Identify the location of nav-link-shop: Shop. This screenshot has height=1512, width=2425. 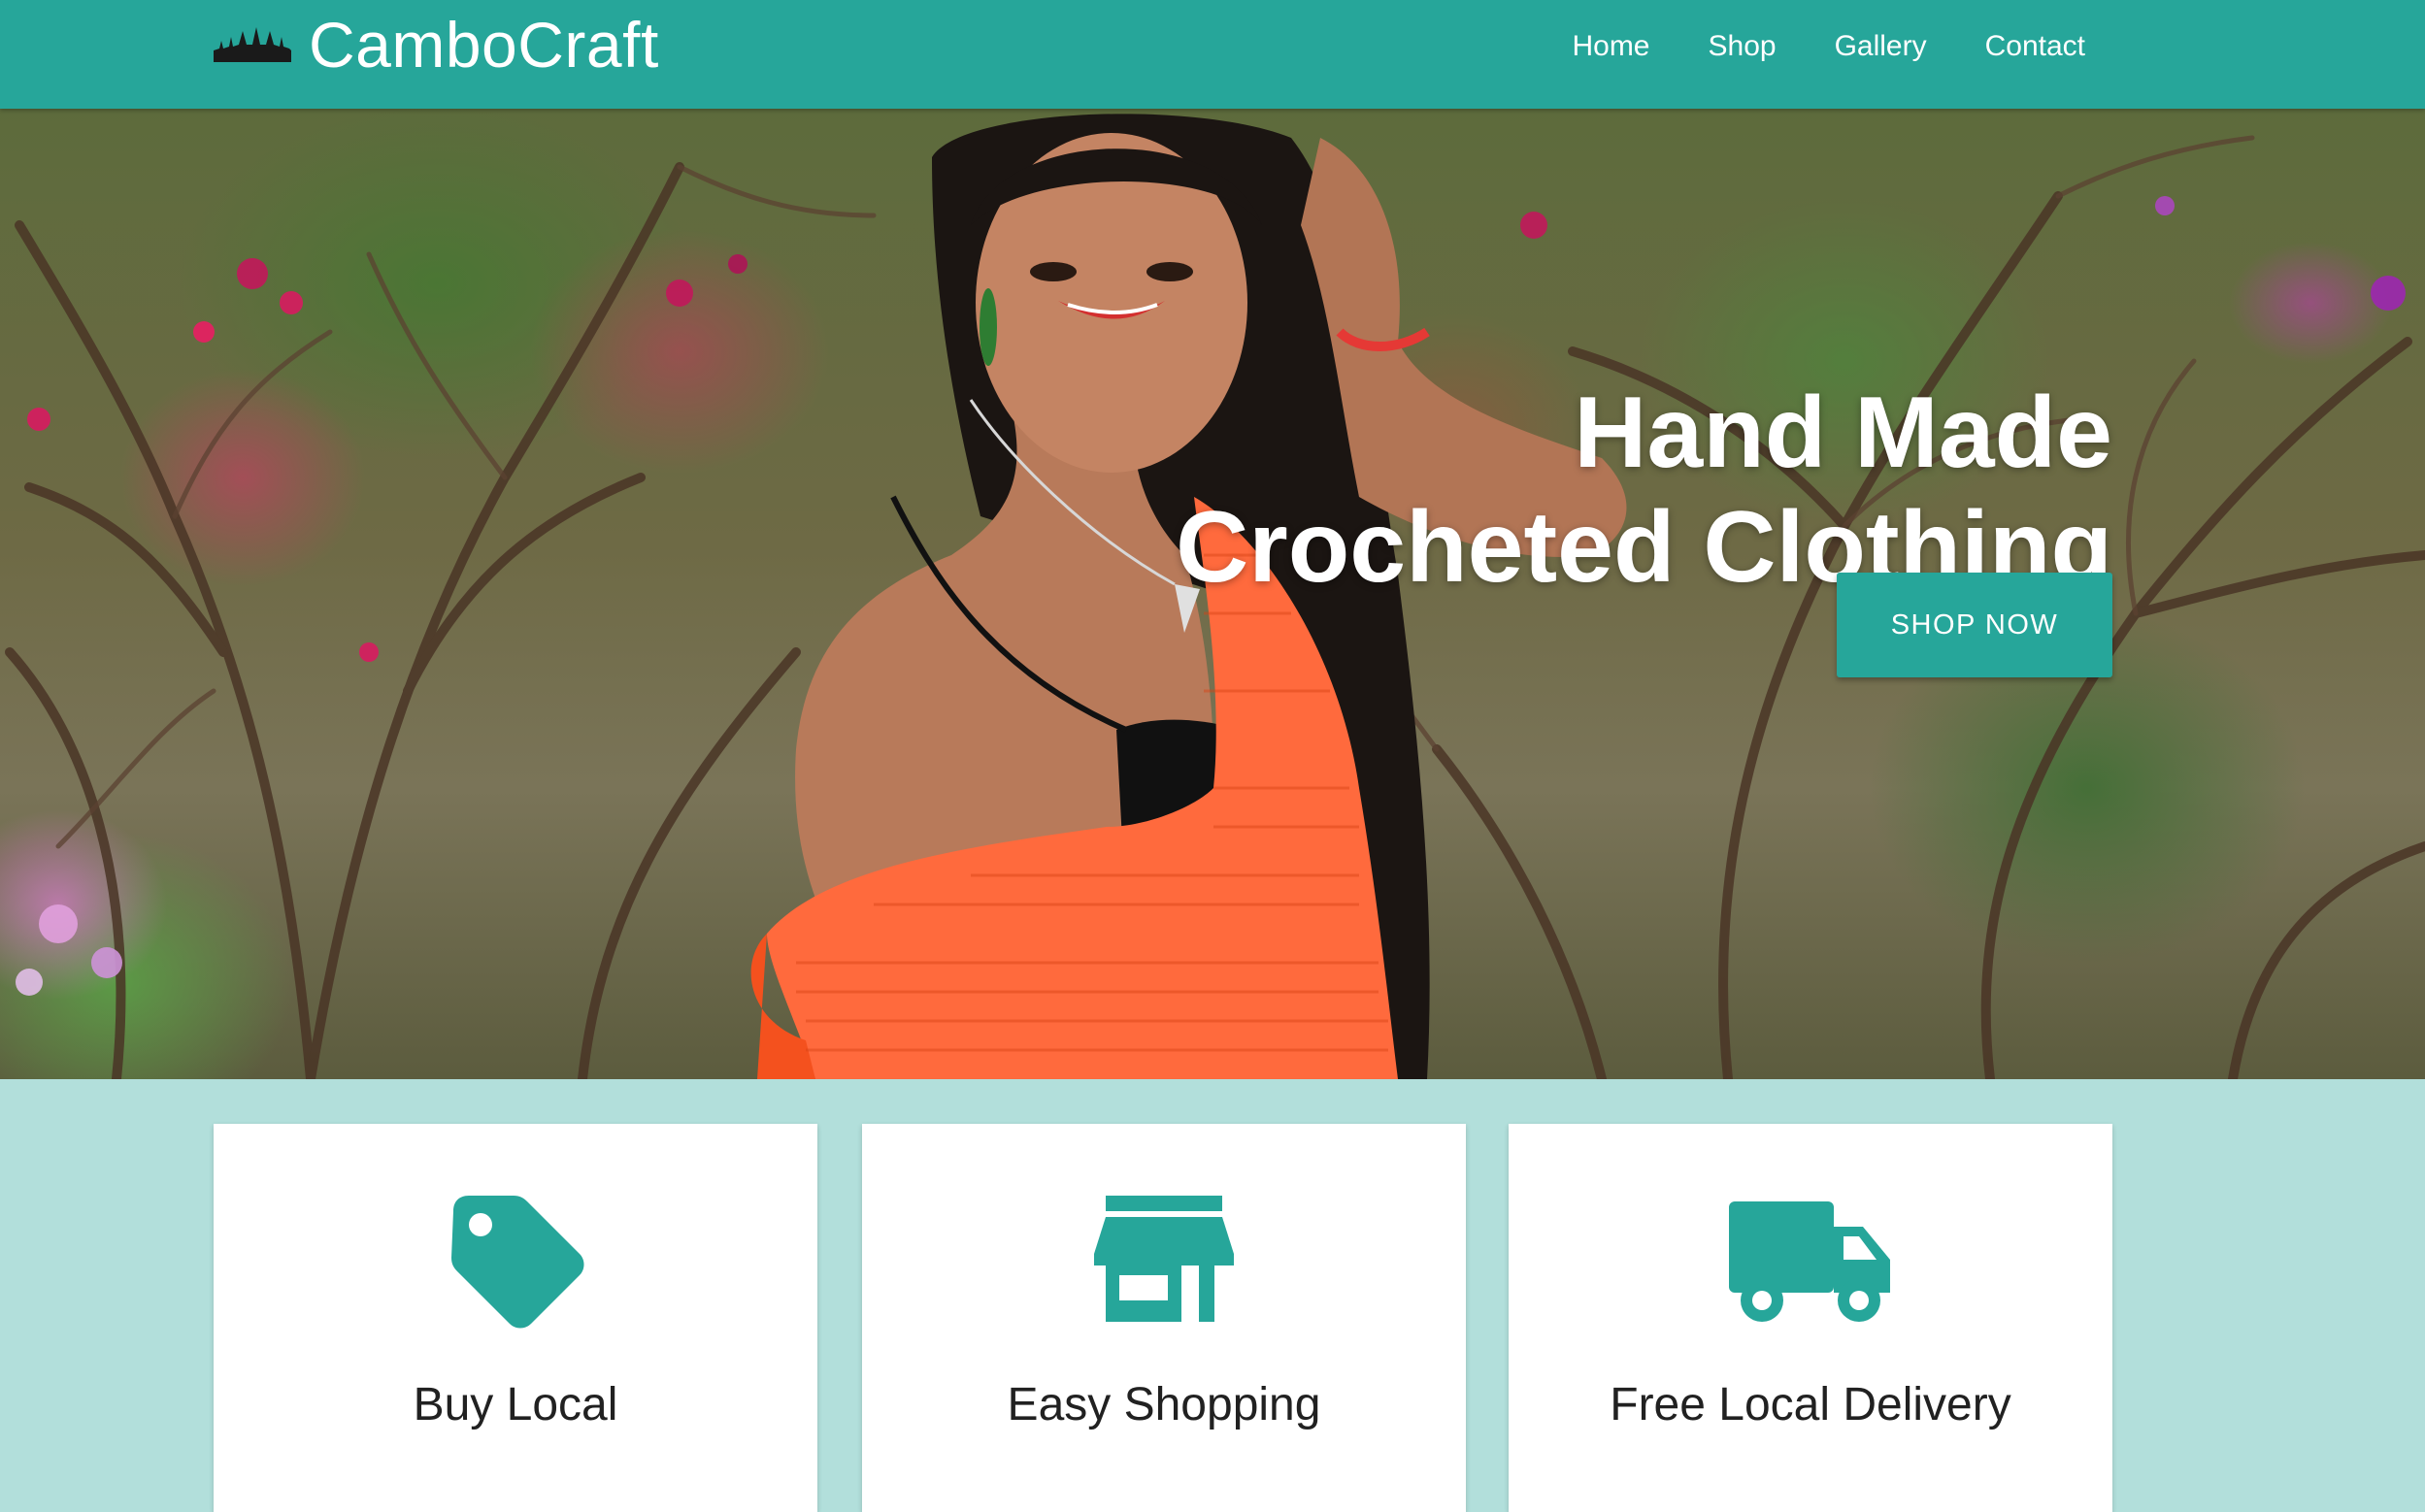
(1743, 46).